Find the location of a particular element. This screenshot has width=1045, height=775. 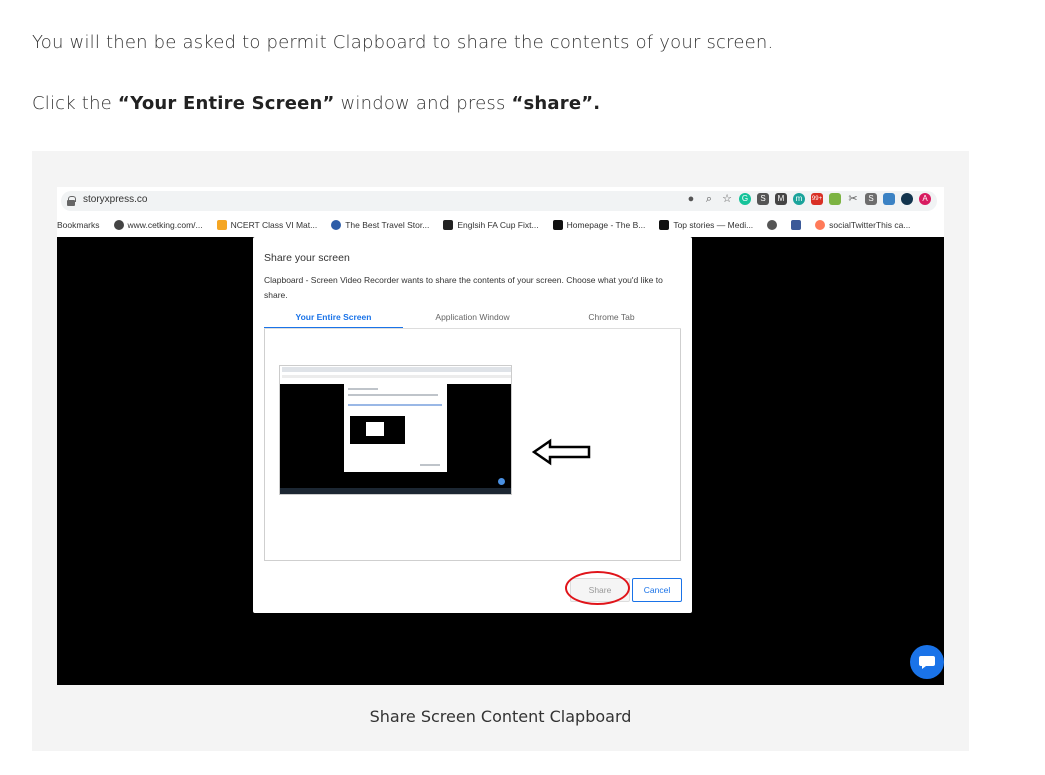

instruction-bold-entire-screen: “Your Entire Screen” is located at coordinates (226, 103).